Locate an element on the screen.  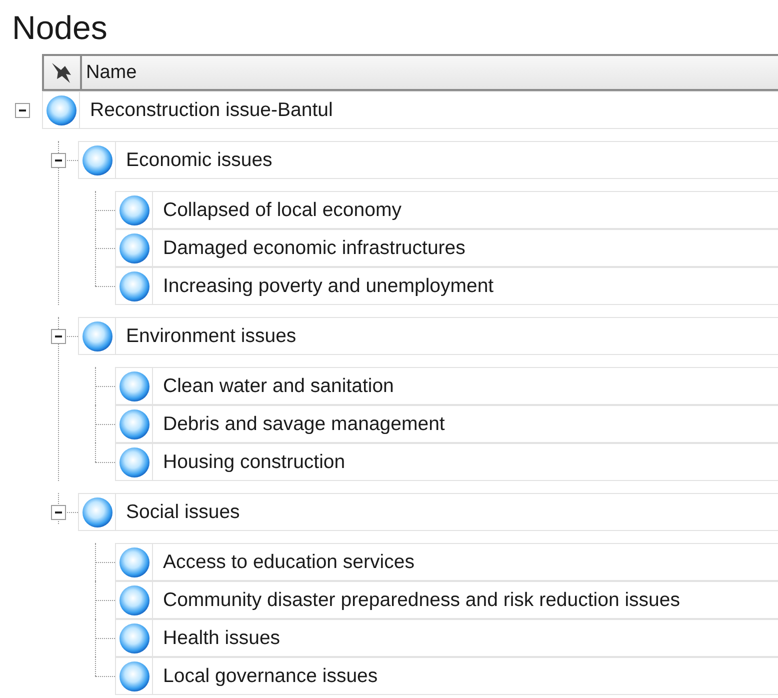
node-label: Economic issues is located at coordinates (198, 160).